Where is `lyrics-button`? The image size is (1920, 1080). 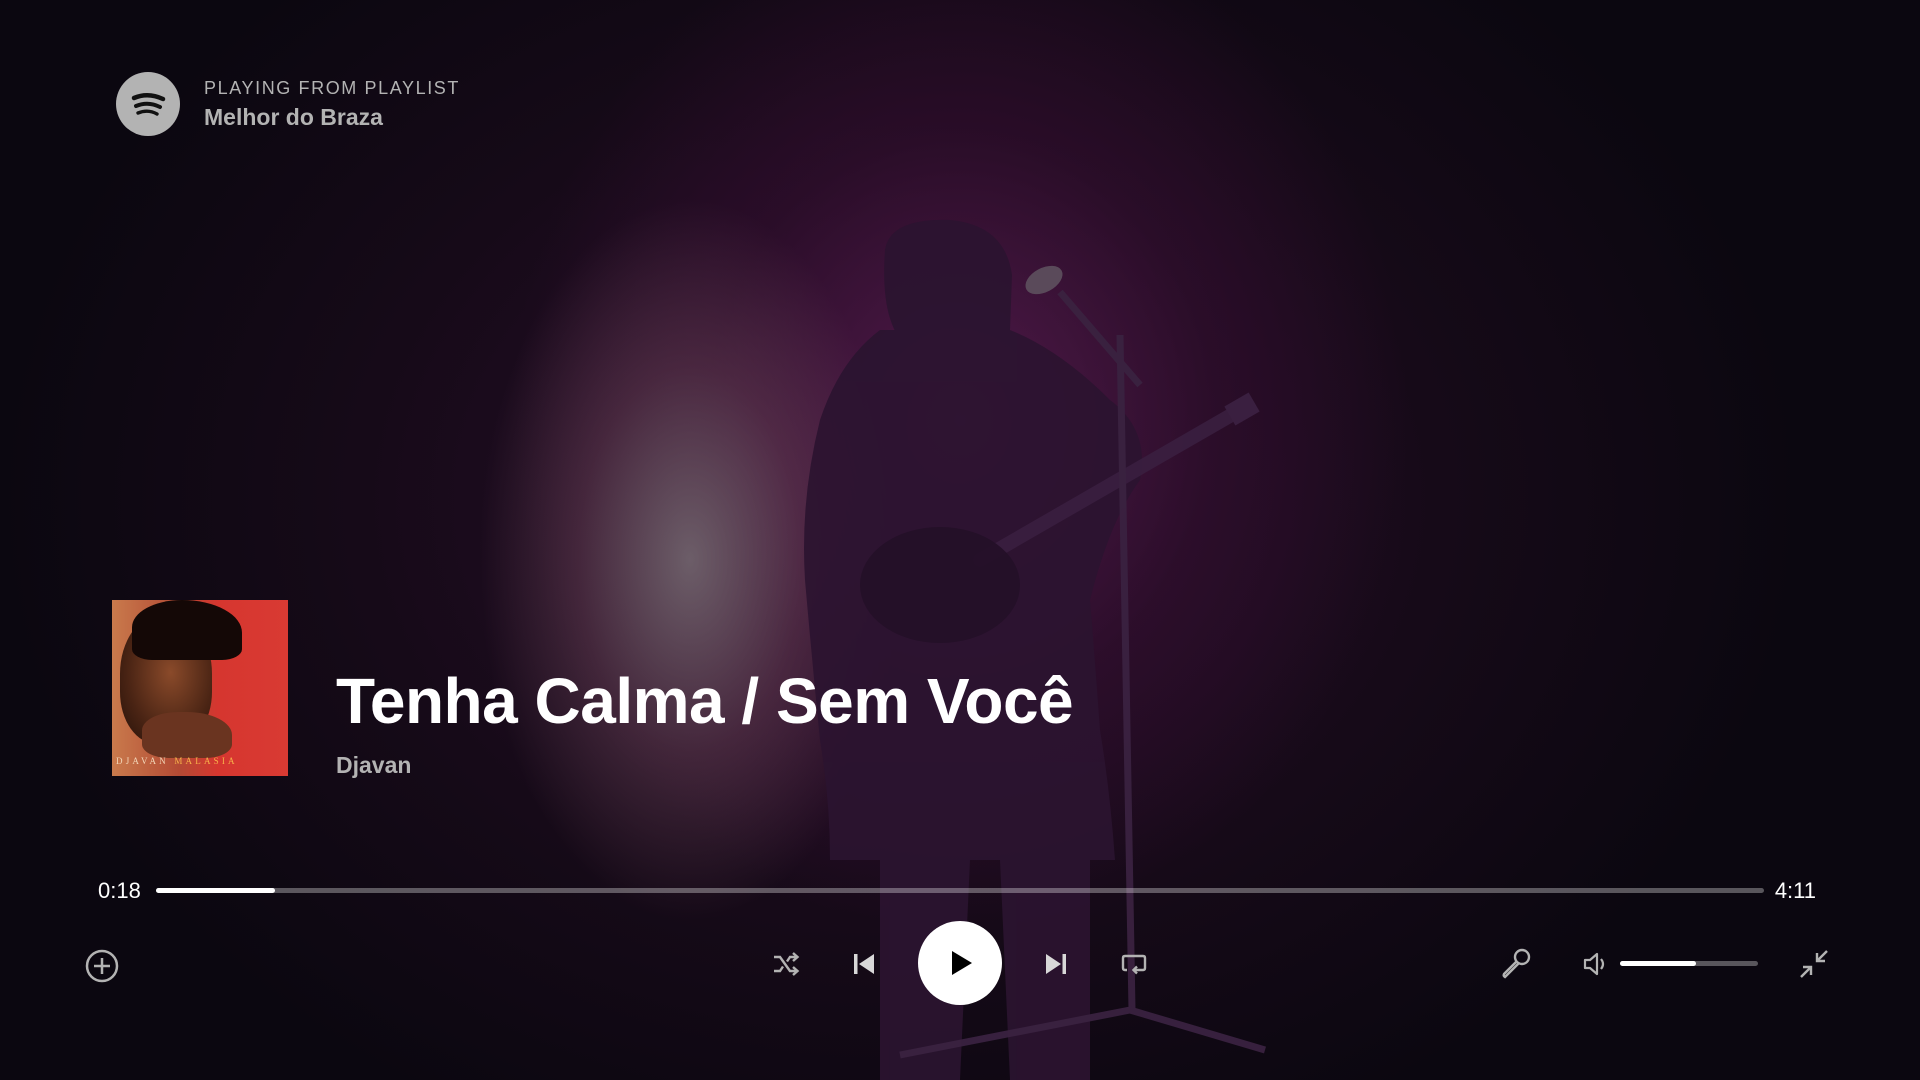 lyrics-button is located at coordinates (1516, 964).